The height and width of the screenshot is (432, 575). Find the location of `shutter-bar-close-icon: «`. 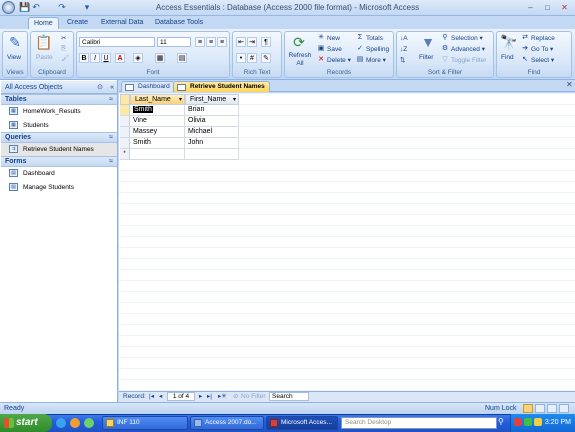

shutter-bar-close-icon: « is located at coordinates (112, 87).